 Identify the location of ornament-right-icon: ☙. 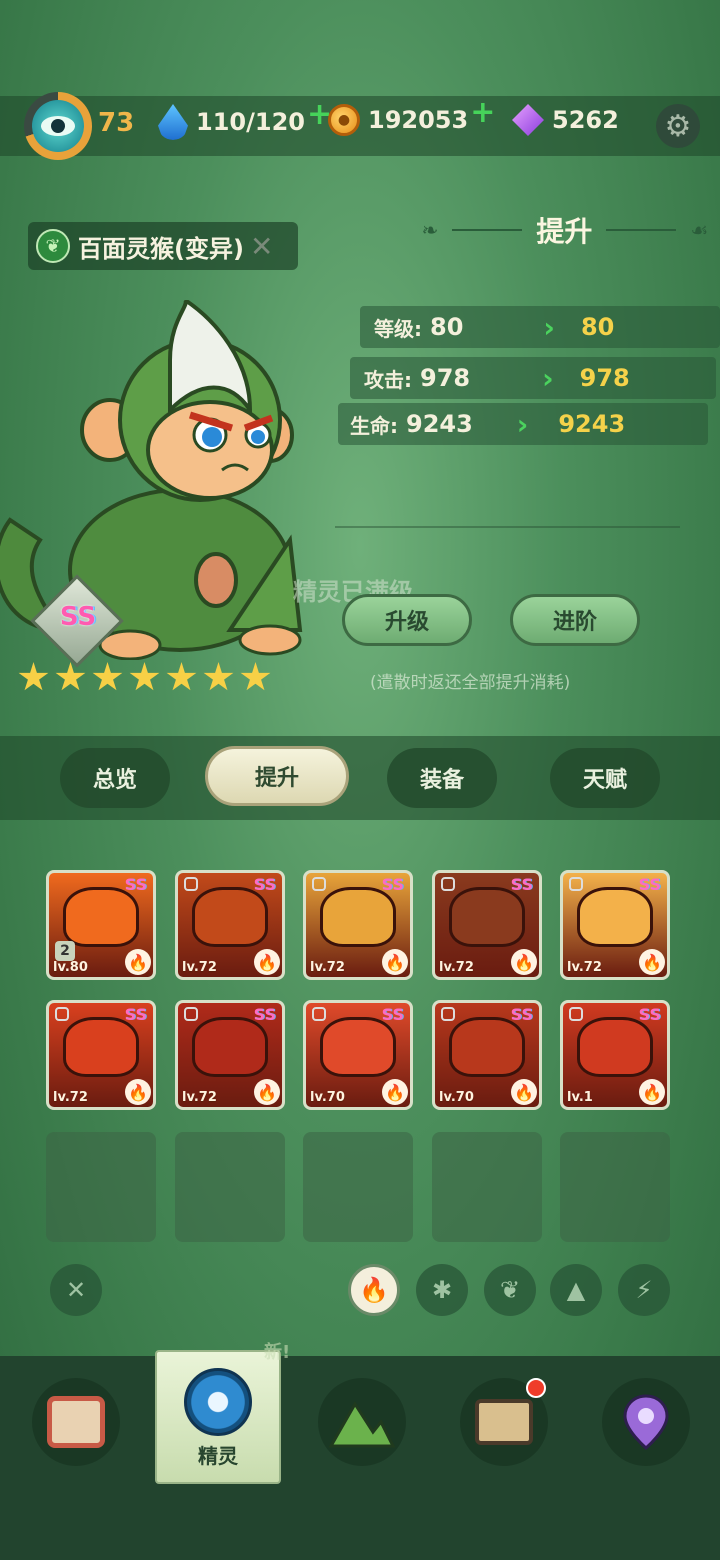
(699, 230).